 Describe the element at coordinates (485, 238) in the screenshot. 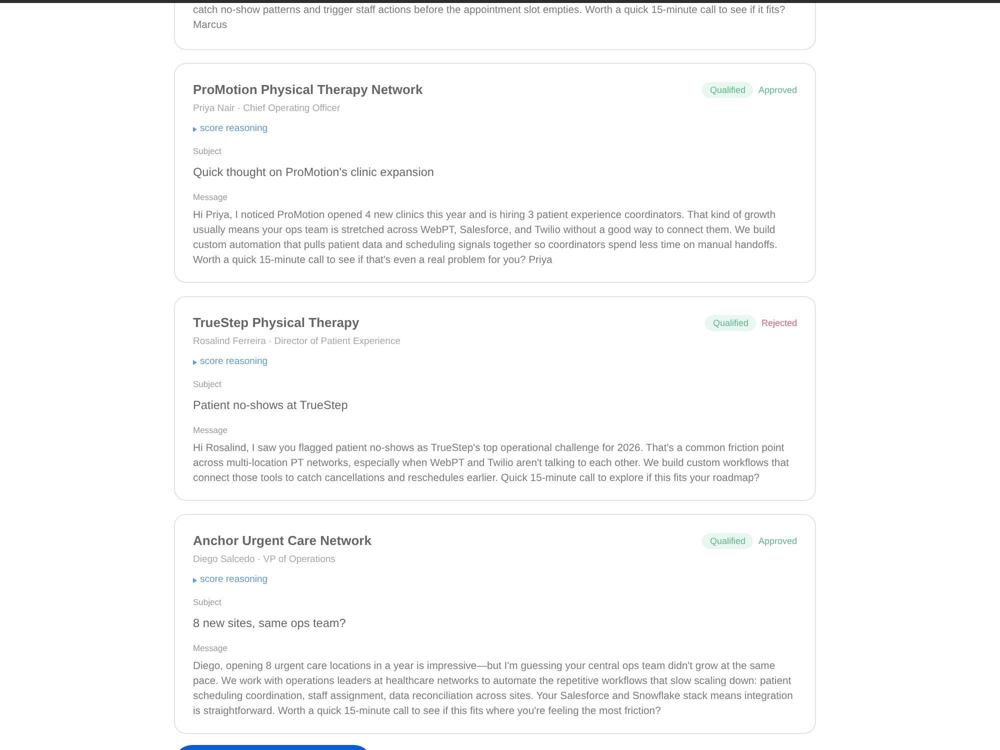

I see `message-text: Hi Priya, I noticed ProMotion opened 4 new clinics this year and is hiring 3 patient experience coordinators. That kind of growth usually means your ops team is stretched across WebPT, Salesforce, and Twilio without a good way to connect them. We build custom automation that pulls patient data and scheduling signals together so coordinators spend less time on manual handoffs. Worth a quick 15-minute call to see if that's even a real problem for you? Priya` at that location.